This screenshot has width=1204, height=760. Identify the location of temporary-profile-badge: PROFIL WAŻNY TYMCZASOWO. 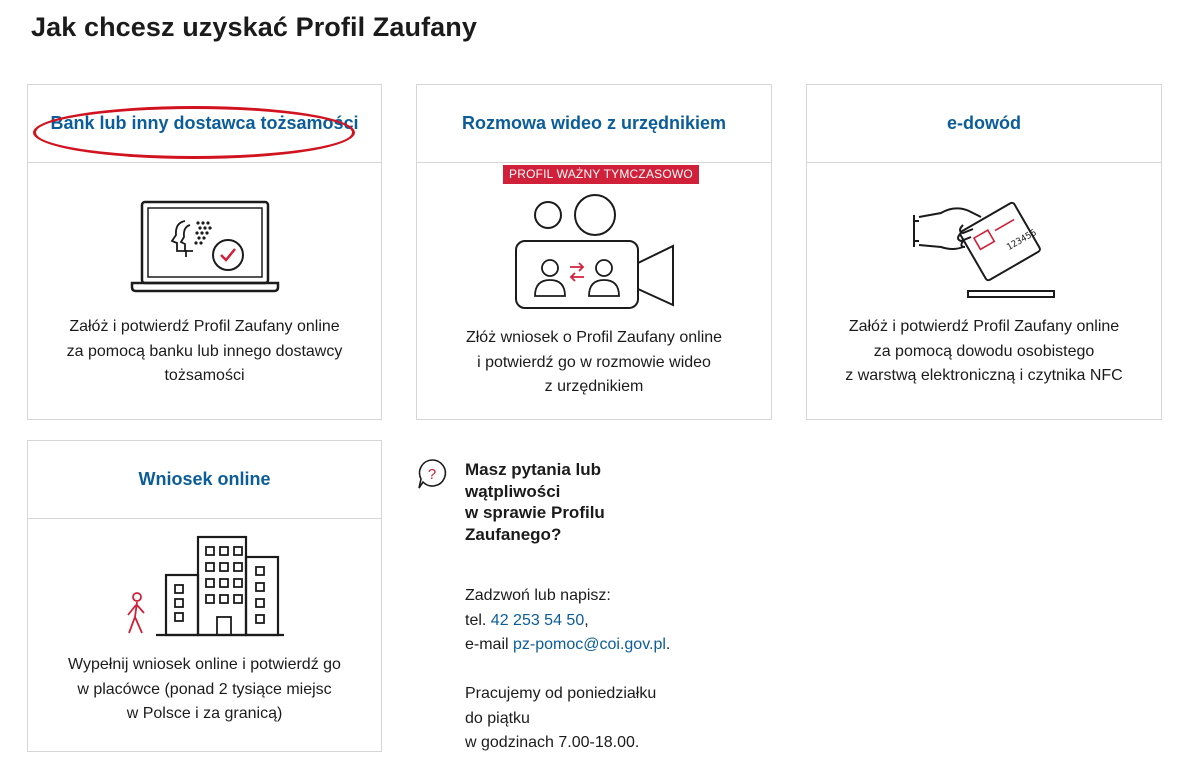
(601, 174).